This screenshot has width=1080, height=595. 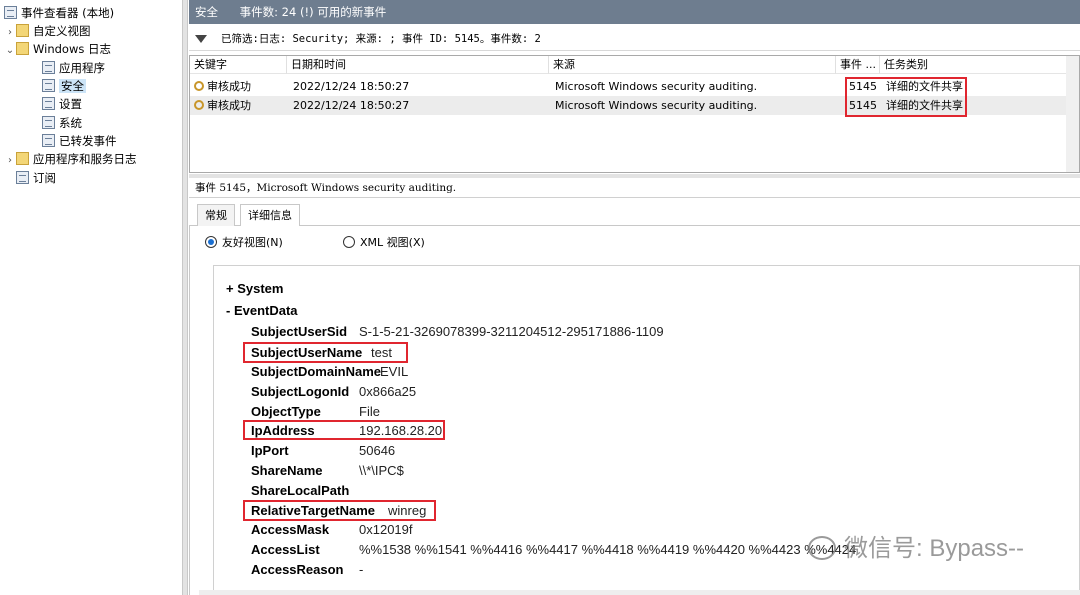 I want to click on field-name: ObjectType, so click(x=286, y=411).